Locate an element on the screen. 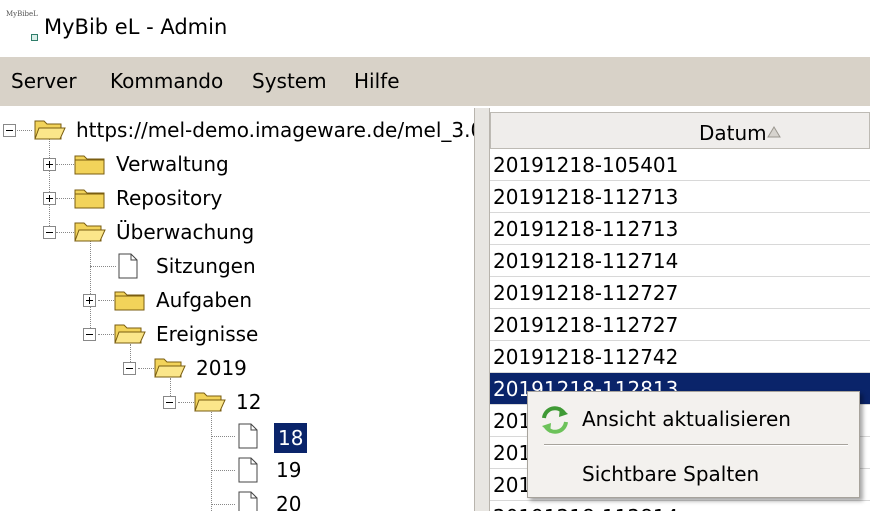  tree-node-ueberwachung: Überwachung is located at coordinates (237, 232).